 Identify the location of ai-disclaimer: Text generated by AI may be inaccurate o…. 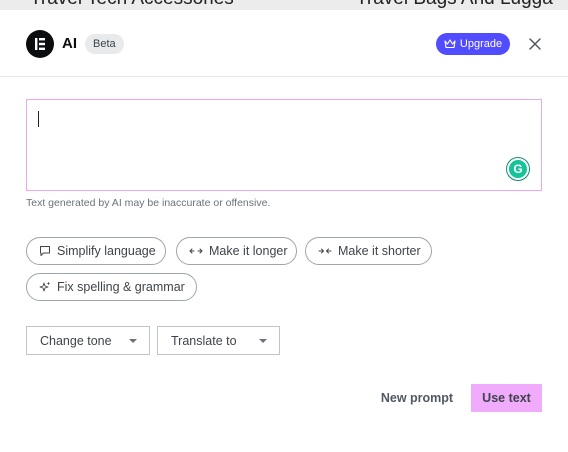
(148, 203).